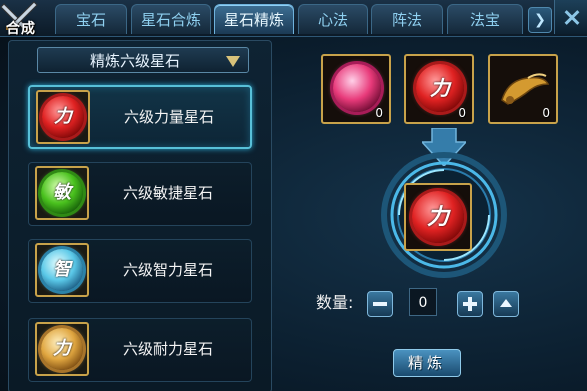  I want to click on gem-slot: 智, so click(62, 270).